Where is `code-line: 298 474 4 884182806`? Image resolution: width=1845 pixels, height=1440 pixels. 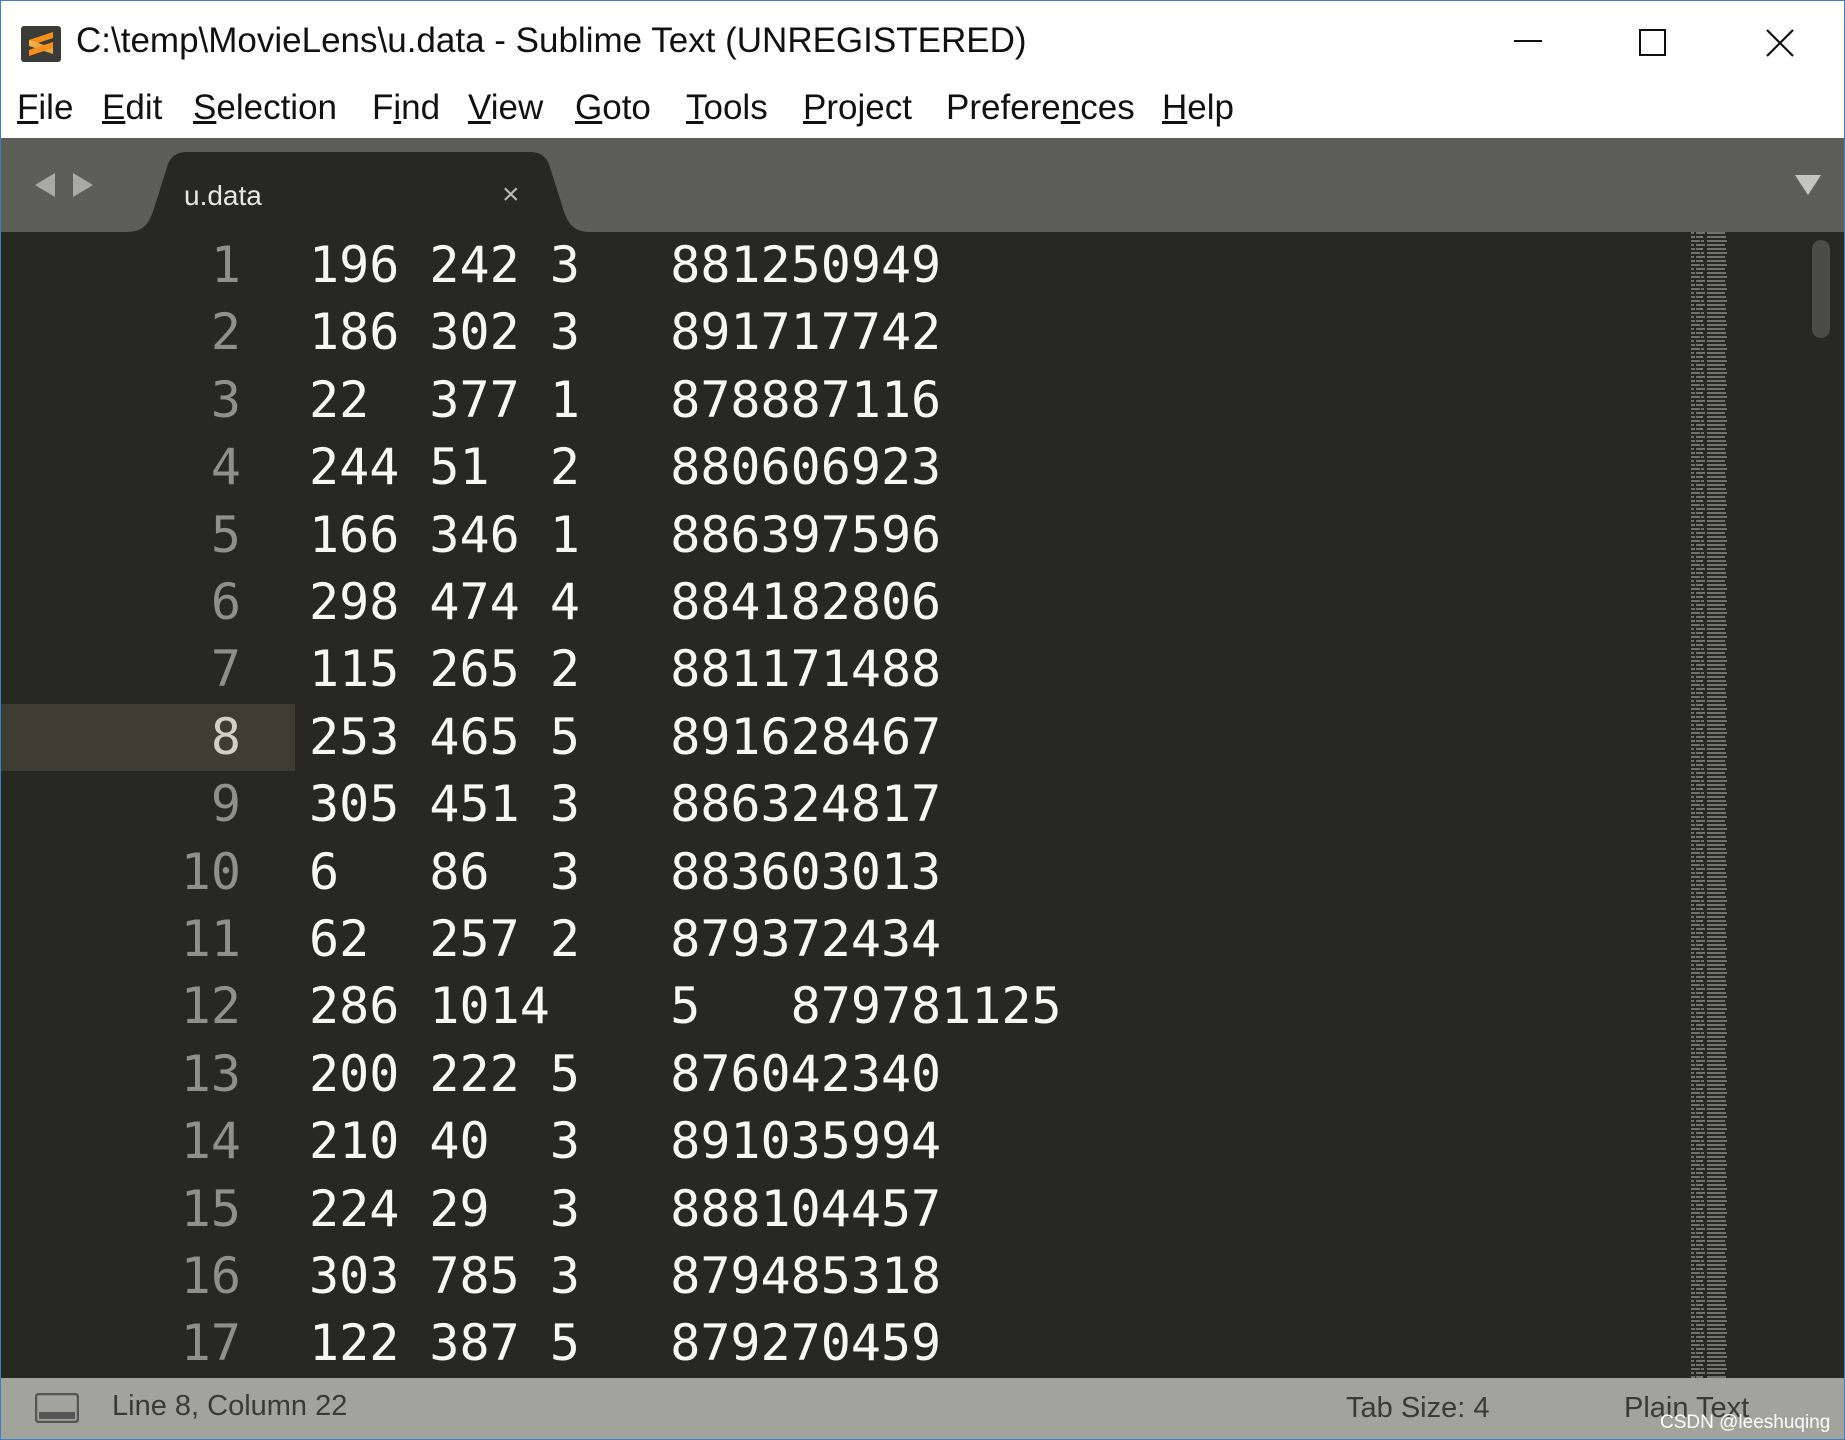 code-line: 298 474 4 884182806 is located at coordinates (625, 602).